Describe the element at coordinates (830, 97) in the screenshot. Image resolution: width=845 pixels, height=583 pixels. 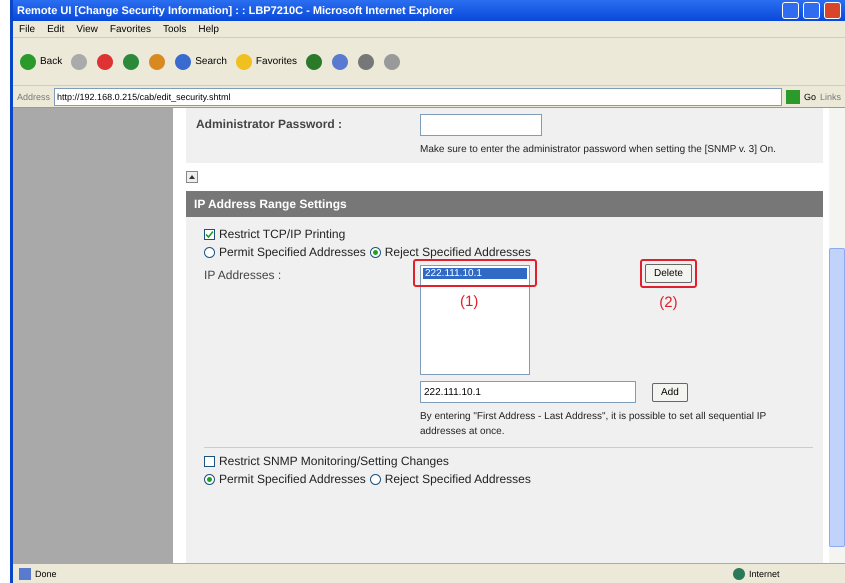
I see `links-label: Links` at that location.